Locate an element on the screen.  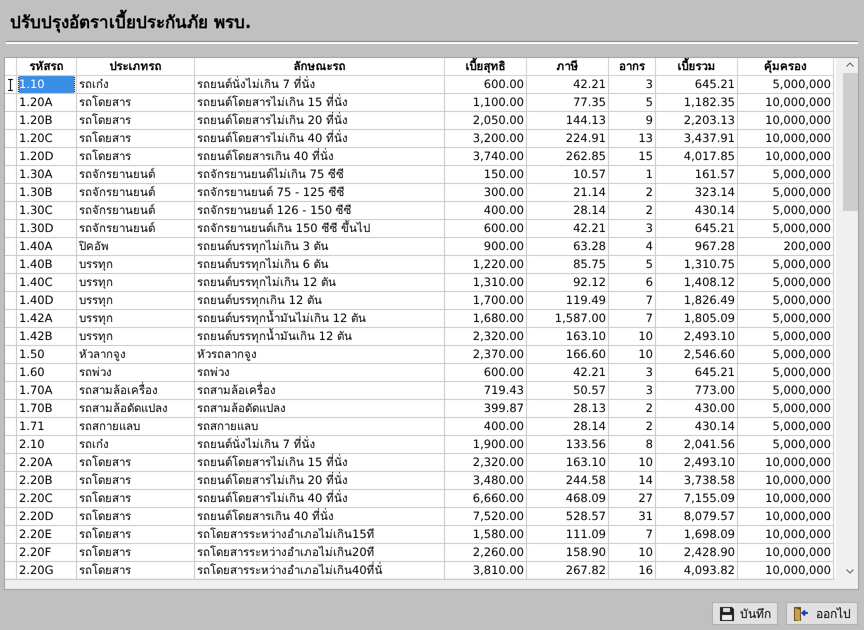
table-cell: 31 is located at coordinates (645, 516).